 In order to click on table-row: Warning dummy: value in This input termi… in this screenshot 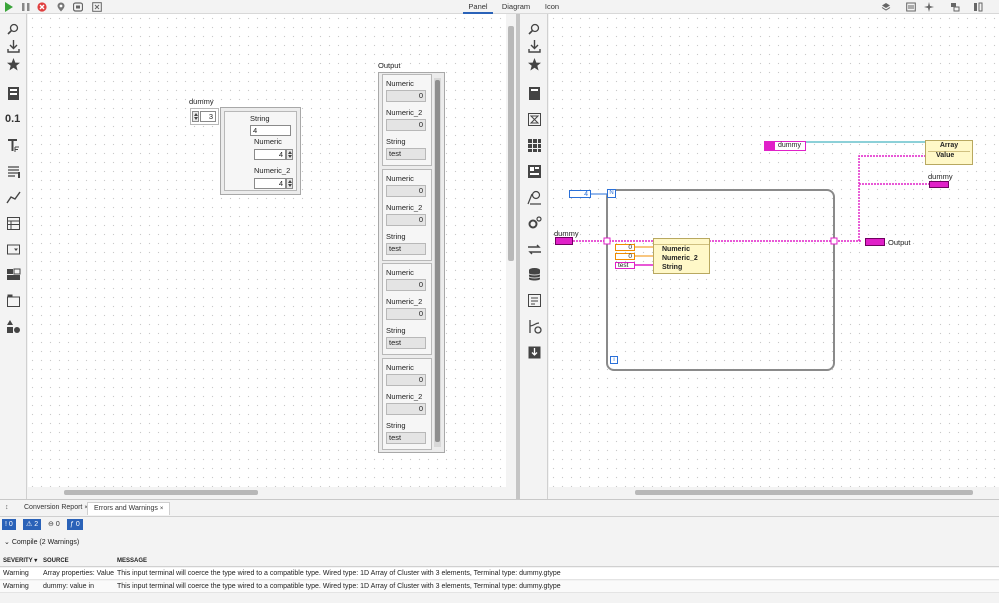, I will do `click(499, 587)`.